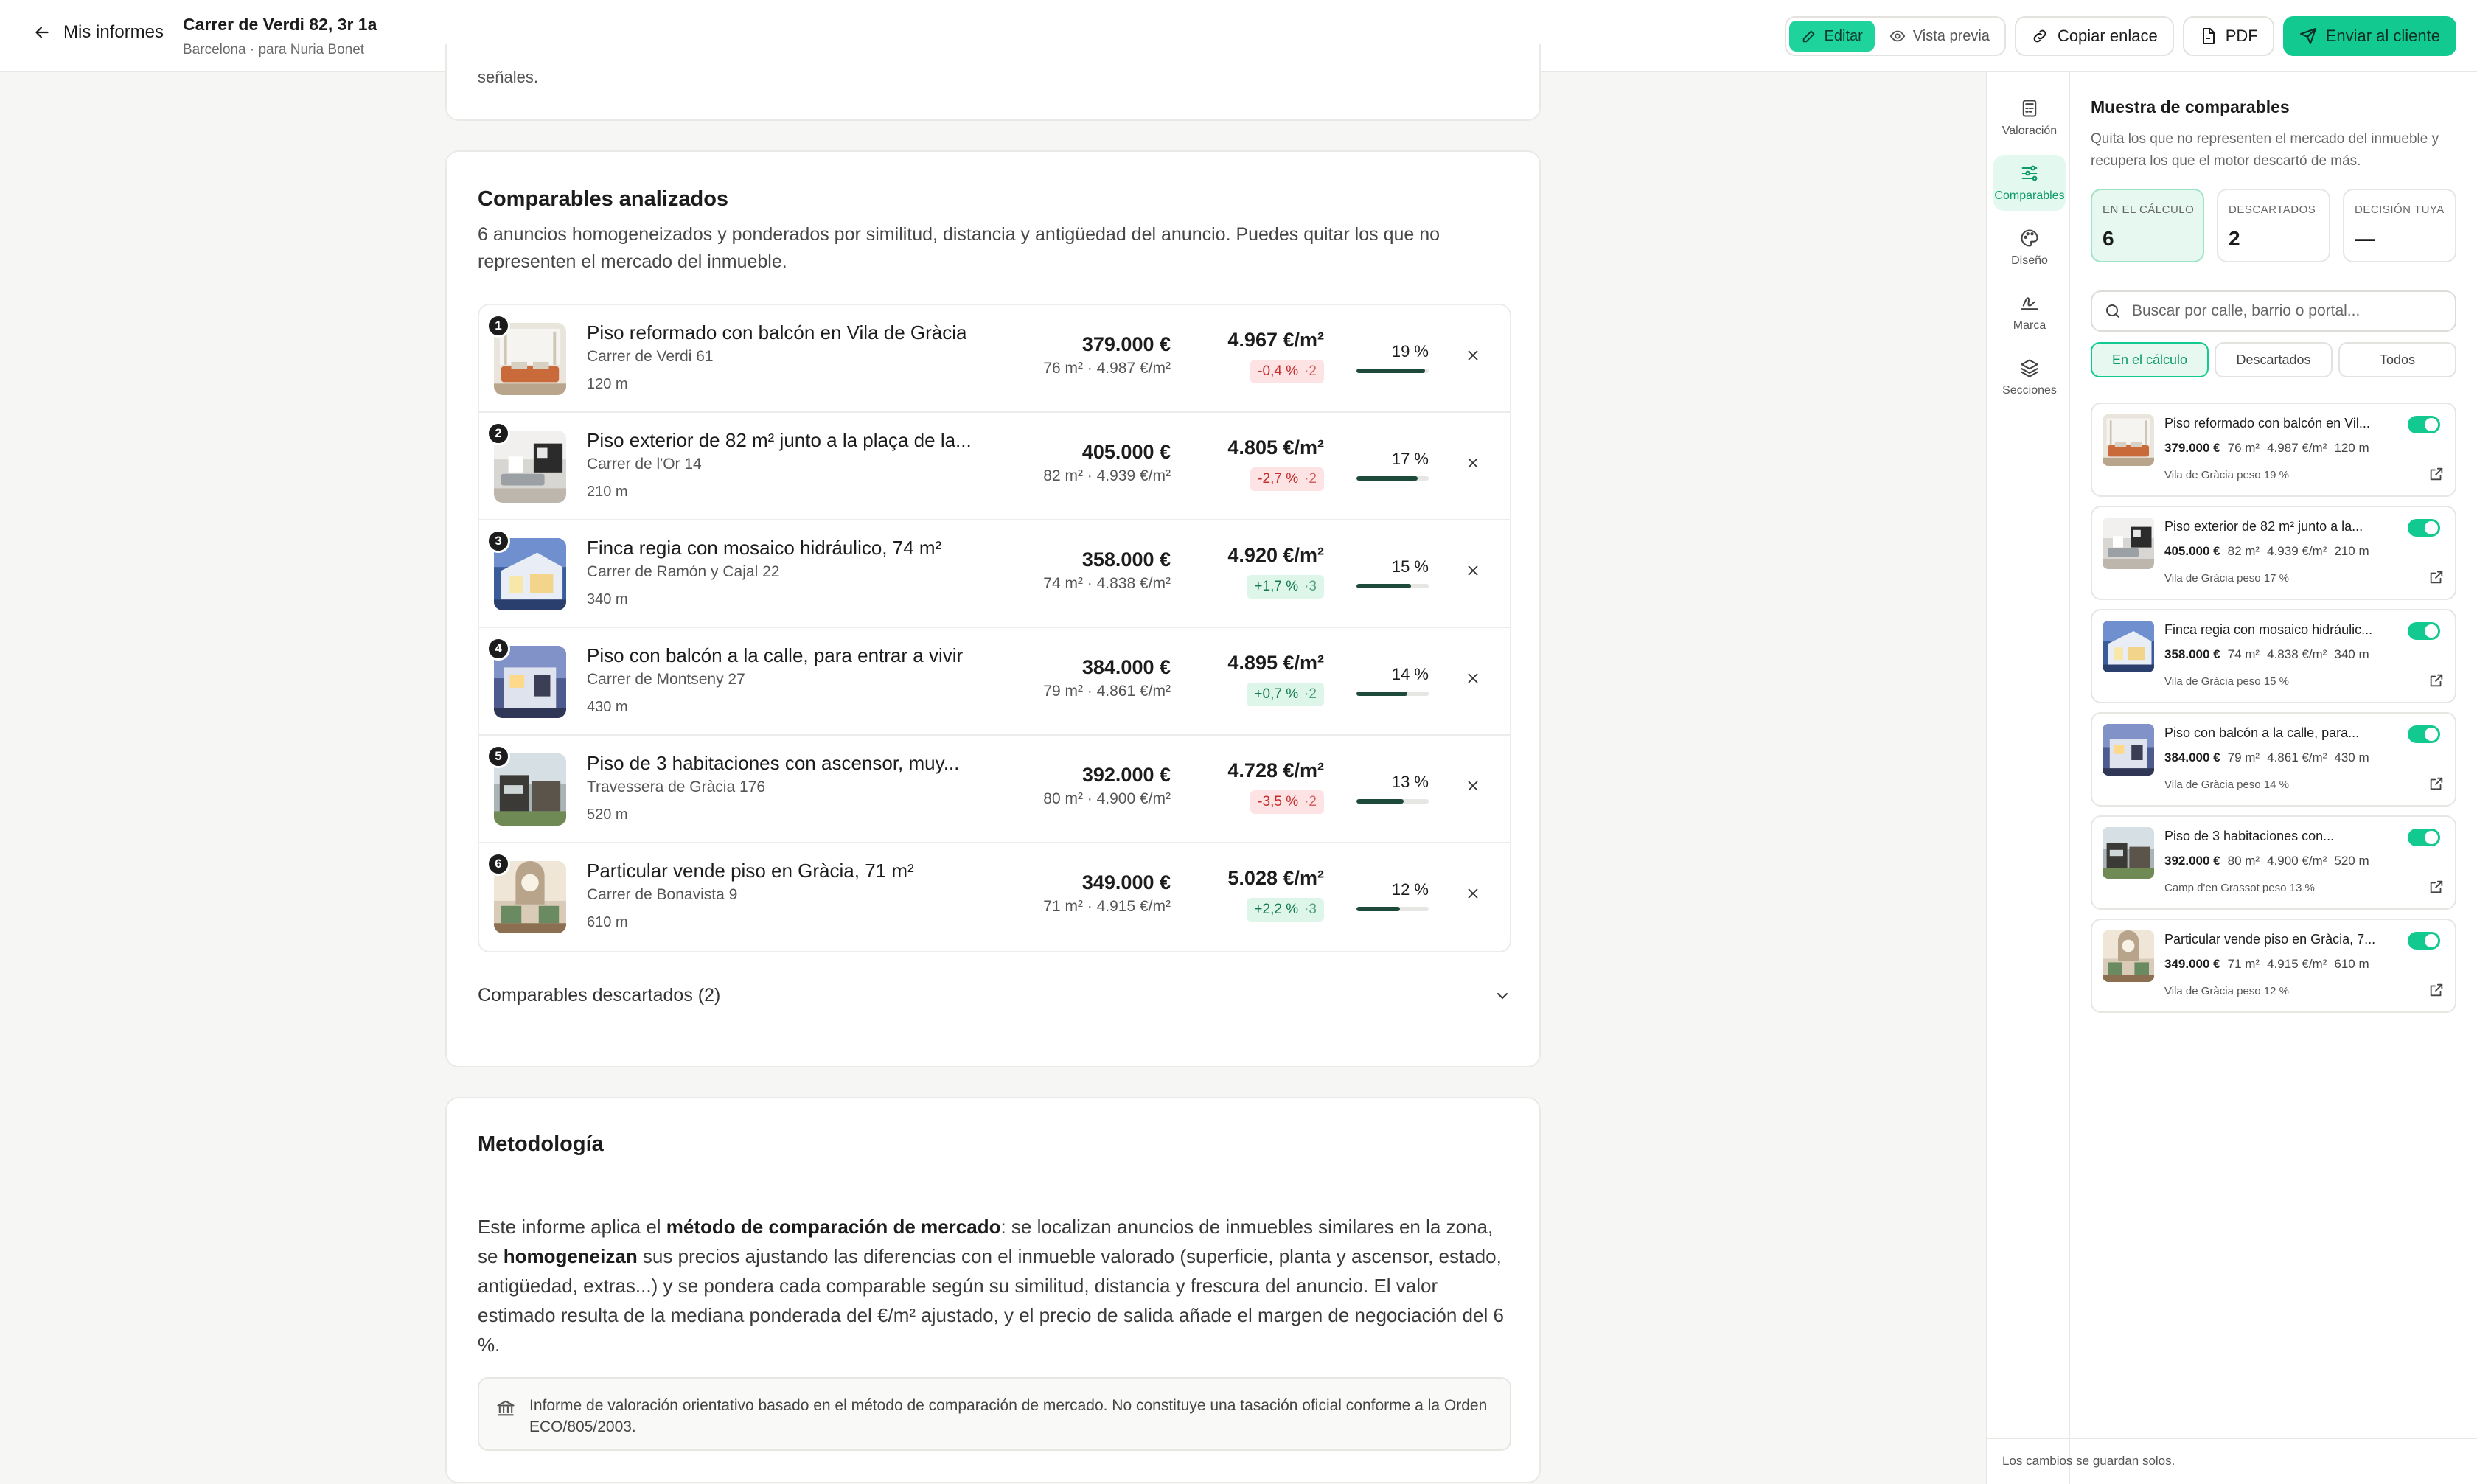 The image size is (2477, 1484). What do you see at coordinates (1287, 802) in the screenshot?
I see `comparable-adjustment-badge: -3,5 % ·2` at bounding box center [1287, 802].